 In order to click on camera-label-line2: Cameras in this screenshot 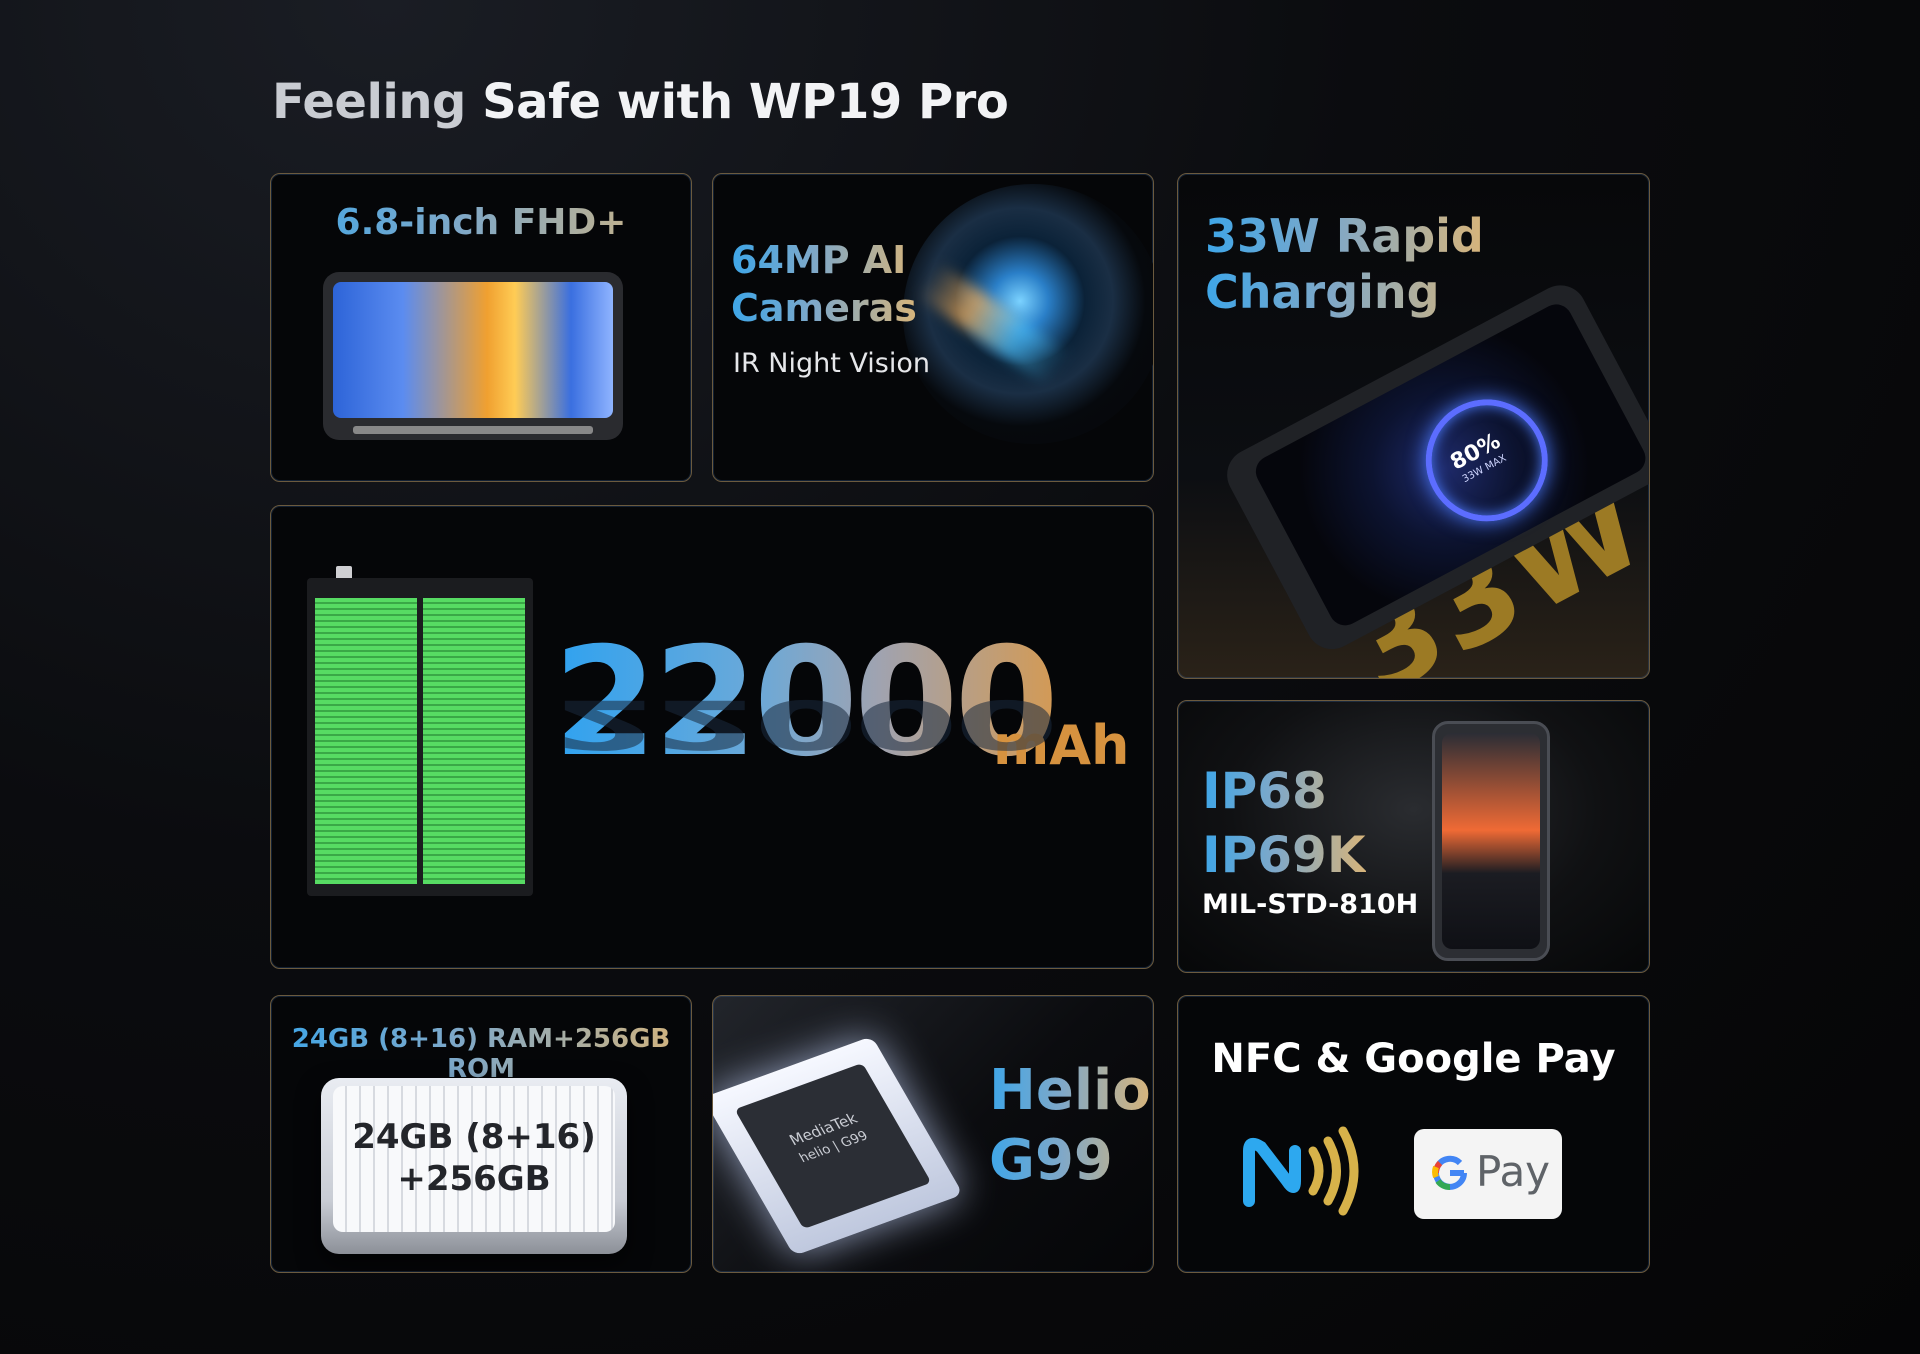, I will do `click(824, 308)`.